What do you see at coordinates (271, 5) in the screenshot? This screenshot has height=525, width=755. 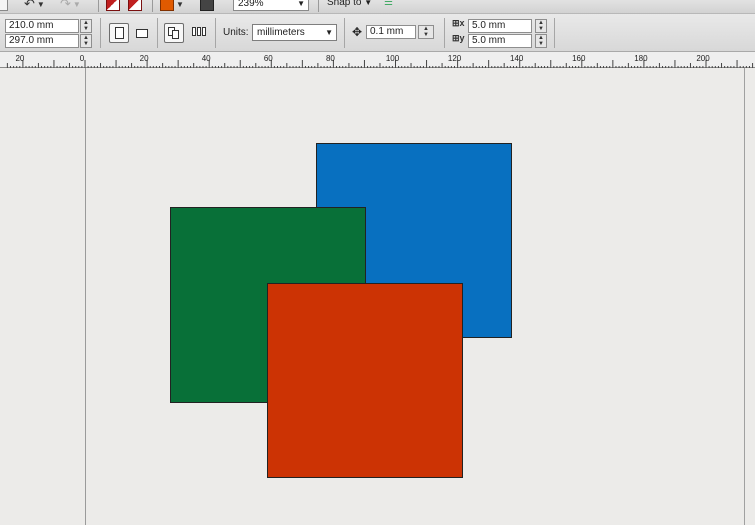 I see `zoom-level-select: 239% ▼` at bounding box center [271, 5].